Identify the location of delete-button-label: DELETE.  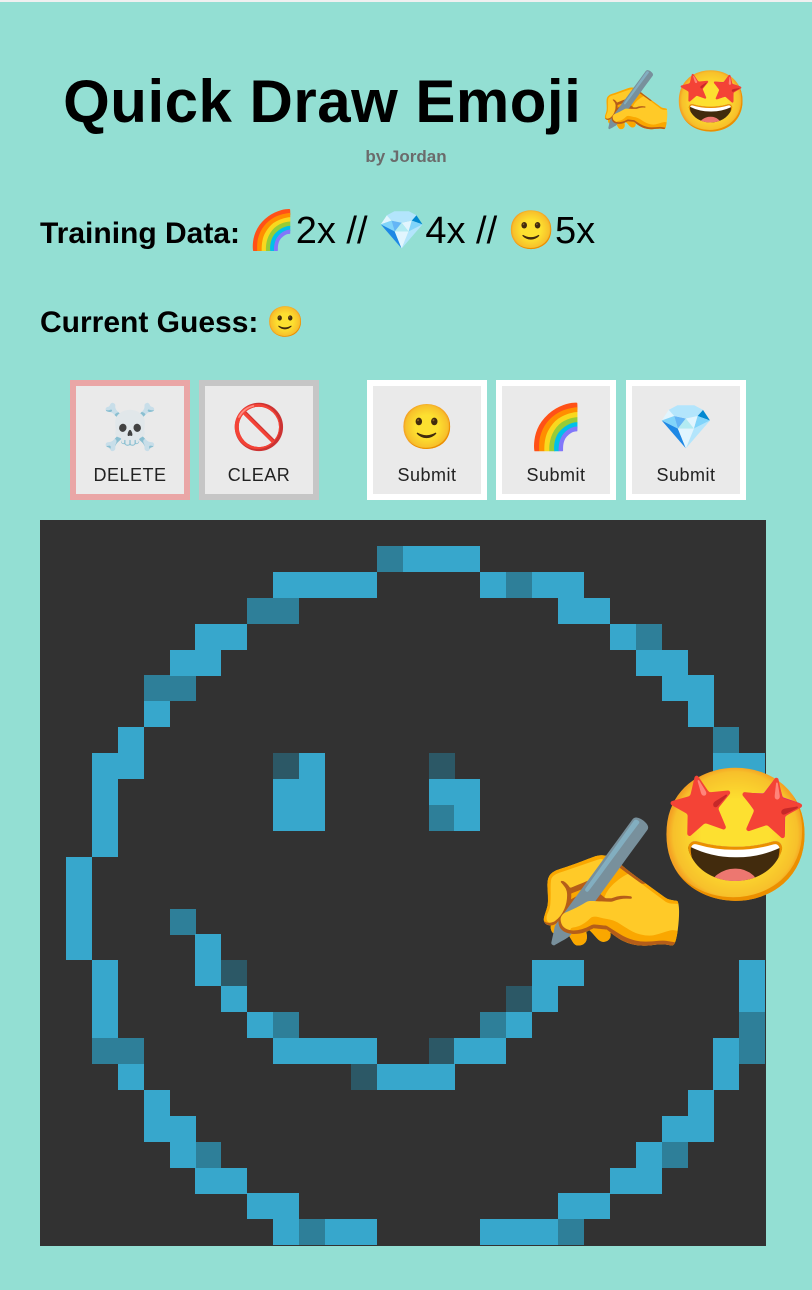
(130, 475).